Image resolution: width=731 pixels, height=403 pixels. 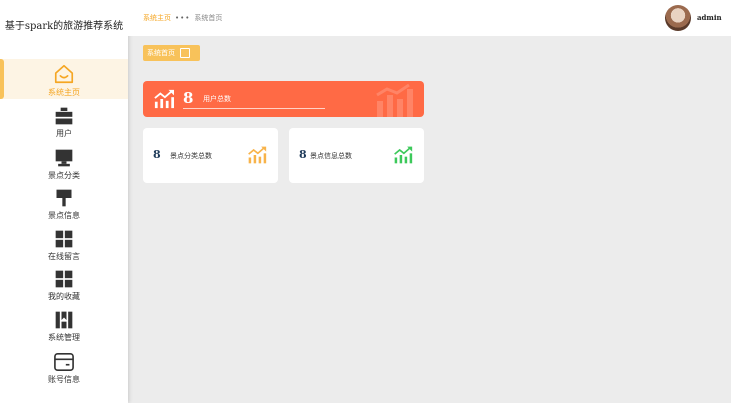 What do you see at coordinates (64, 362) in the screenshot?
I see `card-icon` at bounding box center [64, 362].